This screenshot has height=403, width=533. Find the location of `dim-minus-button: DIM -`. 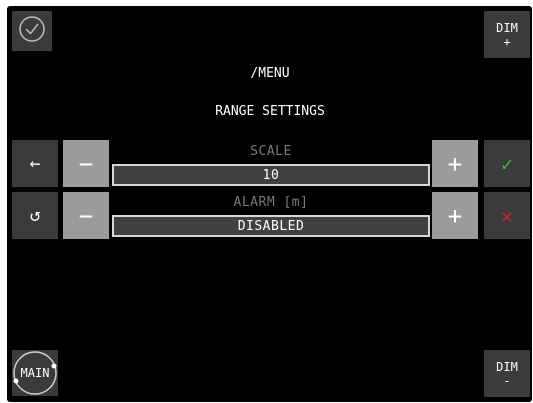

dim-minus-button: DIM - is located at coordinates (507, 373).